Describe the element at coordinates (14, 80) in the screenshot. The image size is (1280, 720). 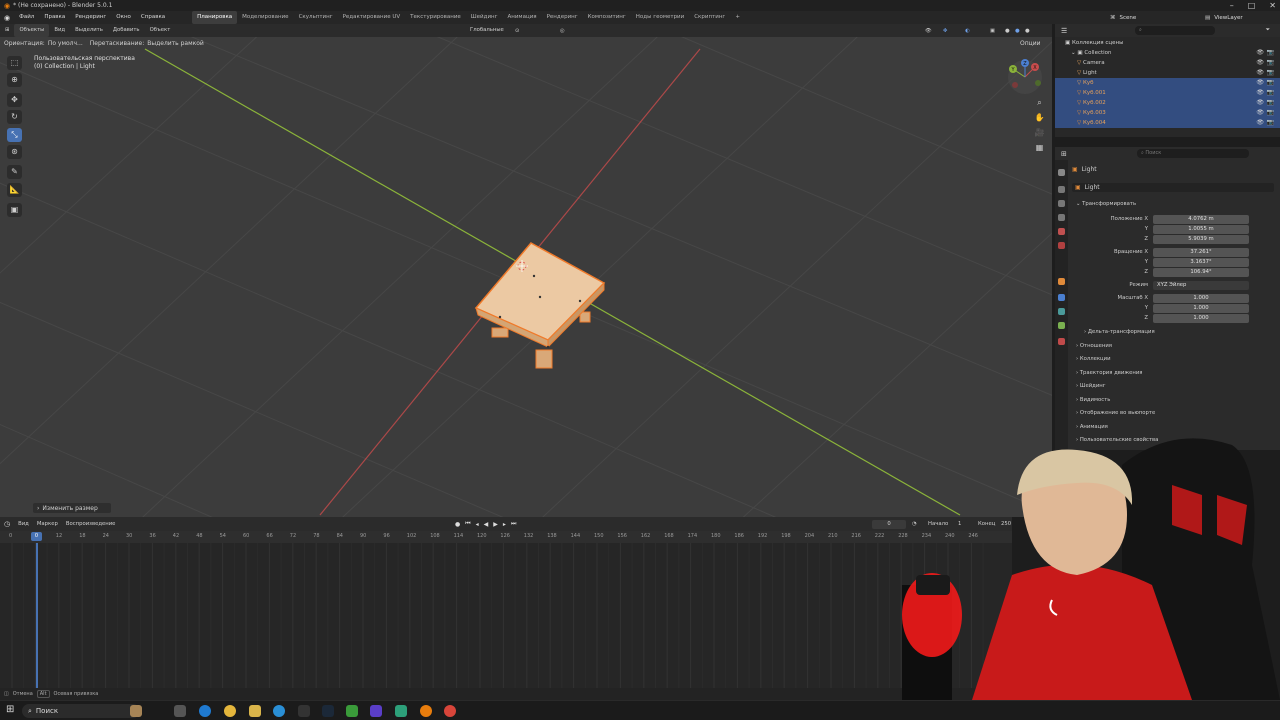
I see `cursor-tool-icon: ⊕` at that location.